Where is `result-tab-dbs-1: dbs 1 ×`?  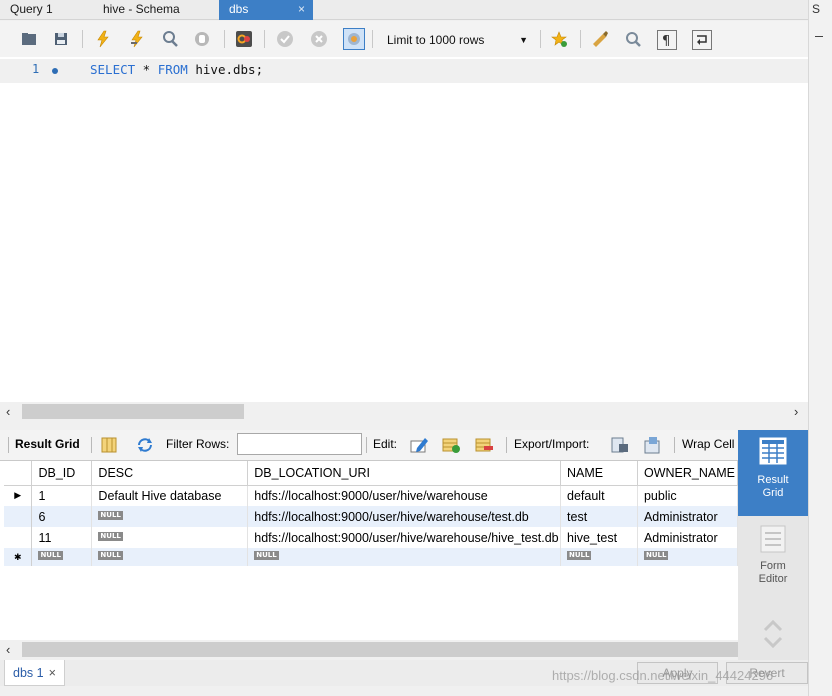 result-tab-dbs-1: dbs 1 × is located at coordinates (34, 673).